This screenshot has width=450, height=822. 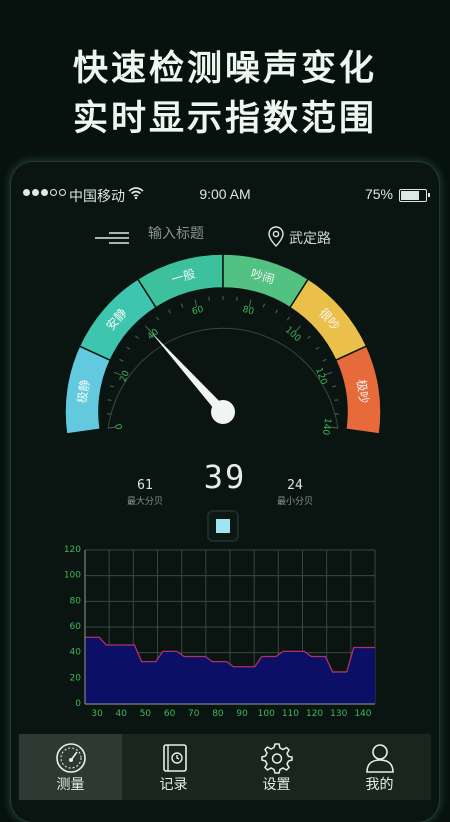 What do you see at coordinates (78, 704) in the screenshot?
I see `chart-ytick-label-0: 0` at bounding box center [78, 704].